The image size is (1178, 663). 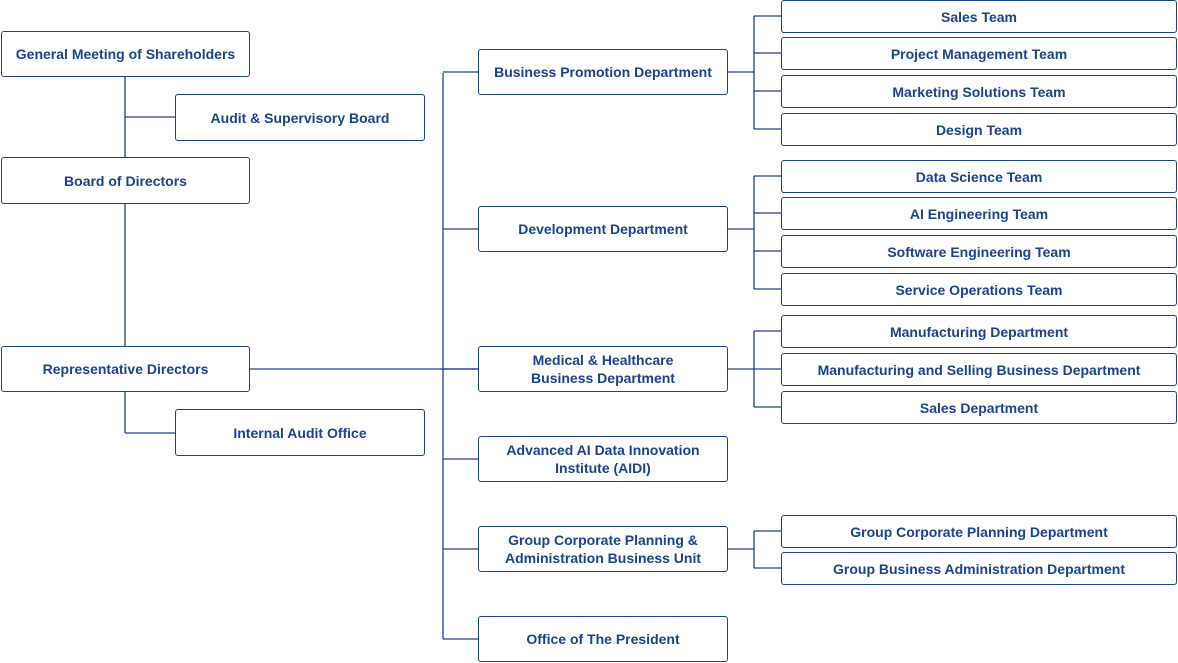 I want to click on box-label: Business Promotion Department, so click(x=603, y=72).